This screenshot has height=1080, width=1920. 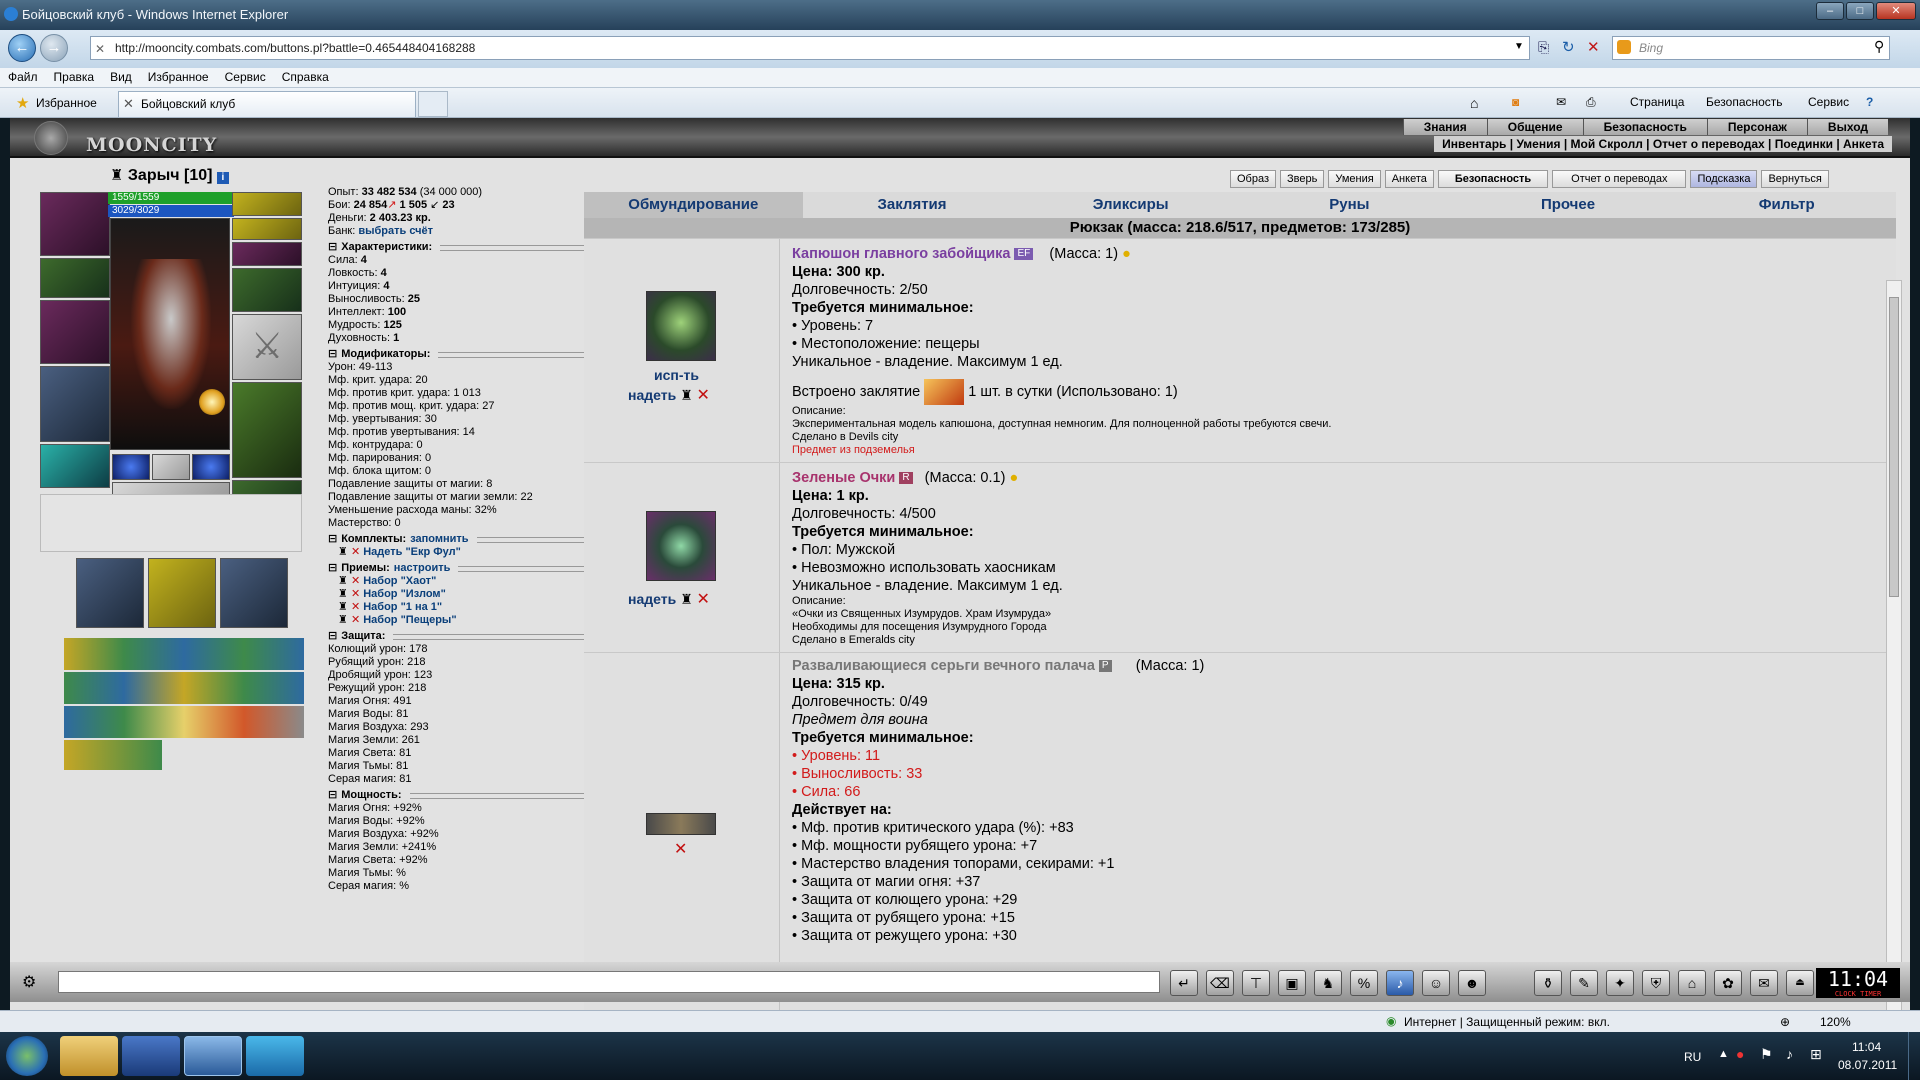 I want to click on favorites-button: Избранное, so click(x=66, y=103).